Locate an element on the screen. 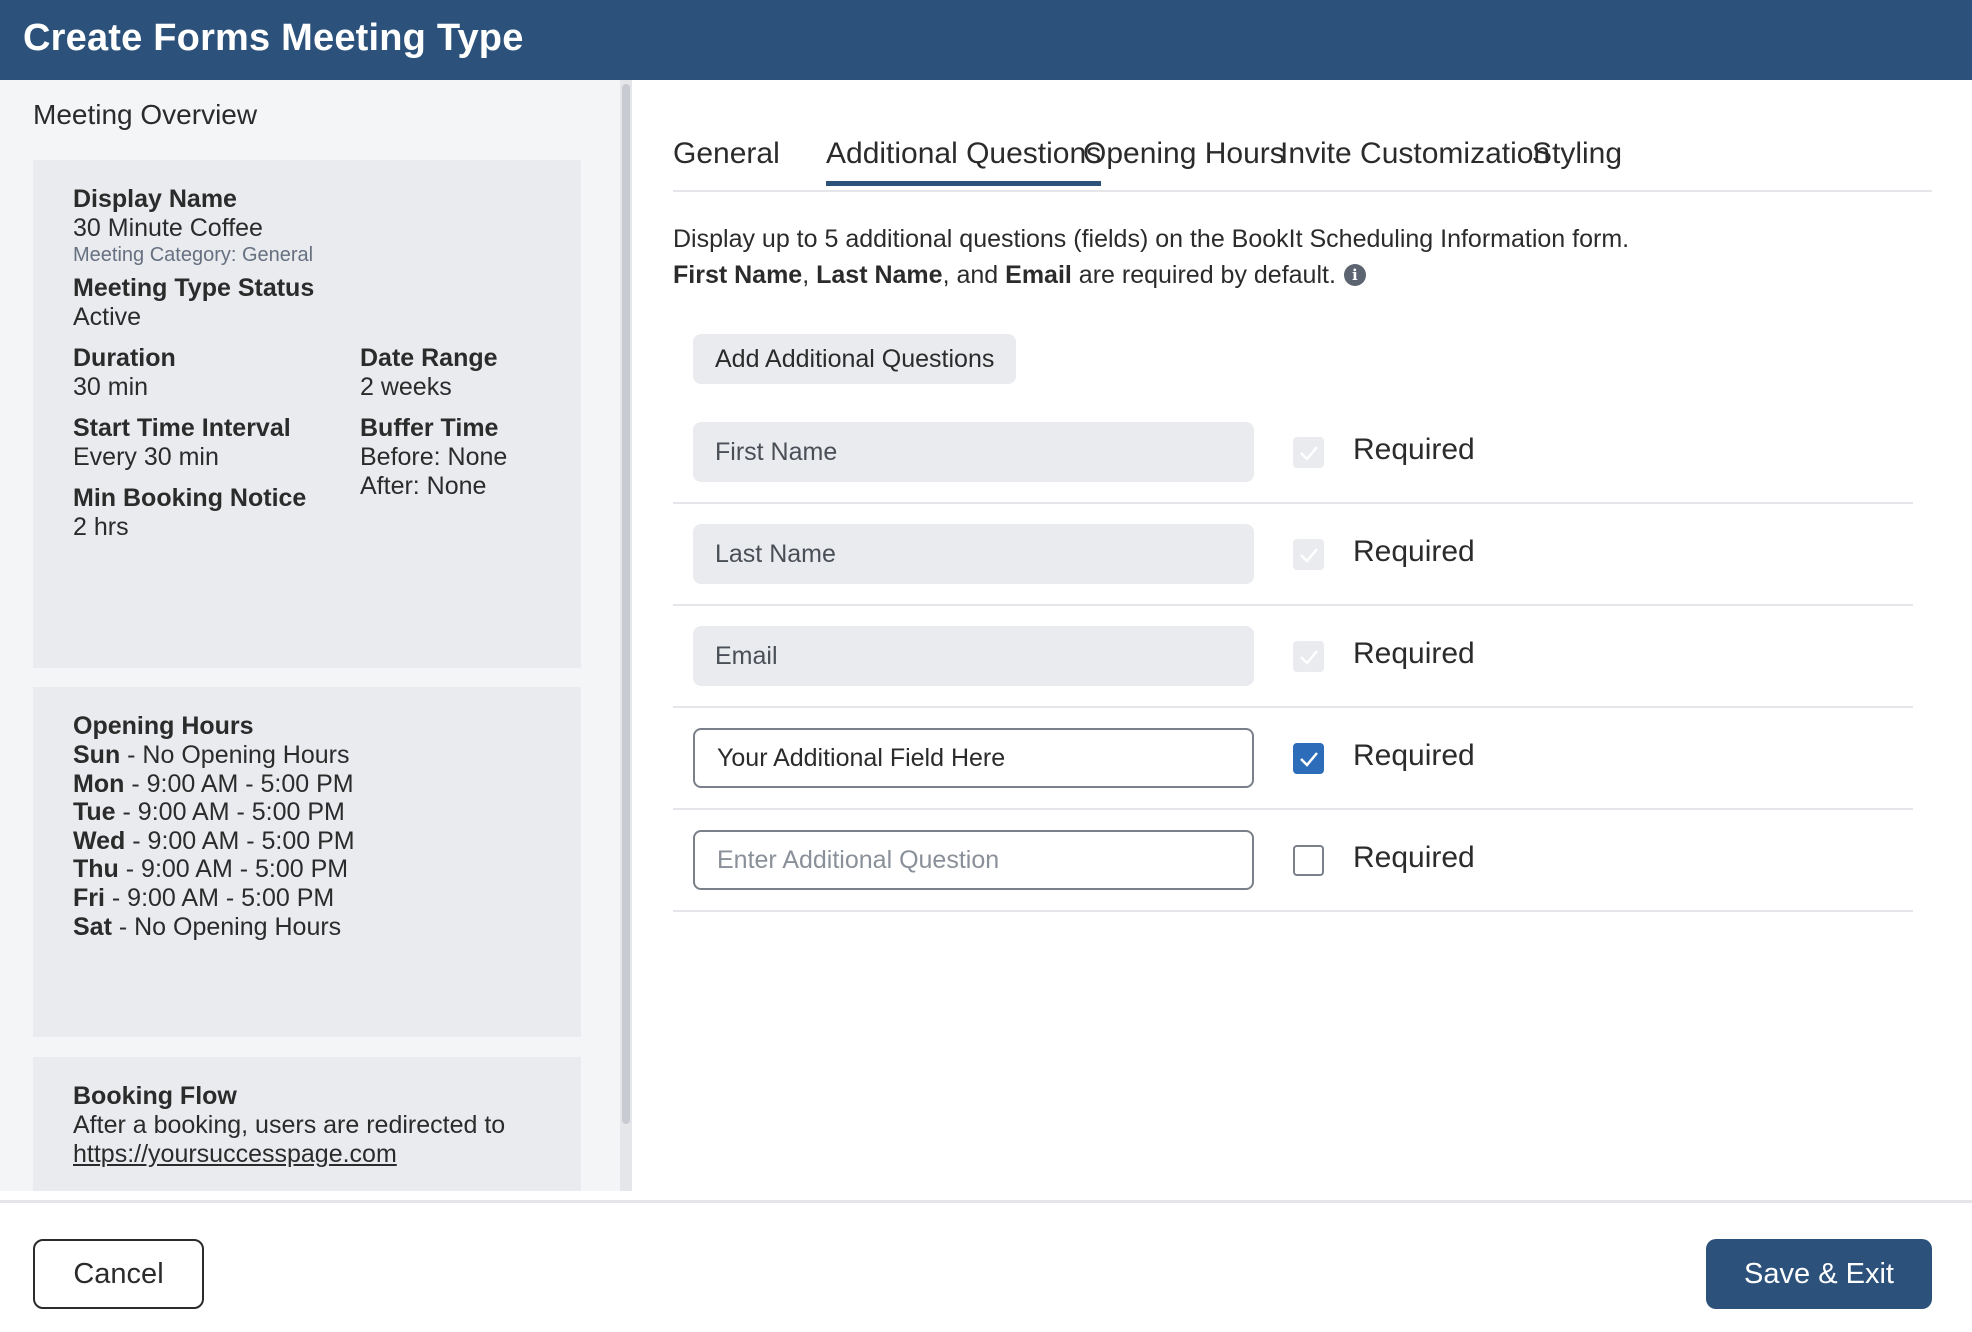 The width and height of the screenshot is (1972, 1332). buffer-time-label: Buffer Time is located at coordinates (429, 428).